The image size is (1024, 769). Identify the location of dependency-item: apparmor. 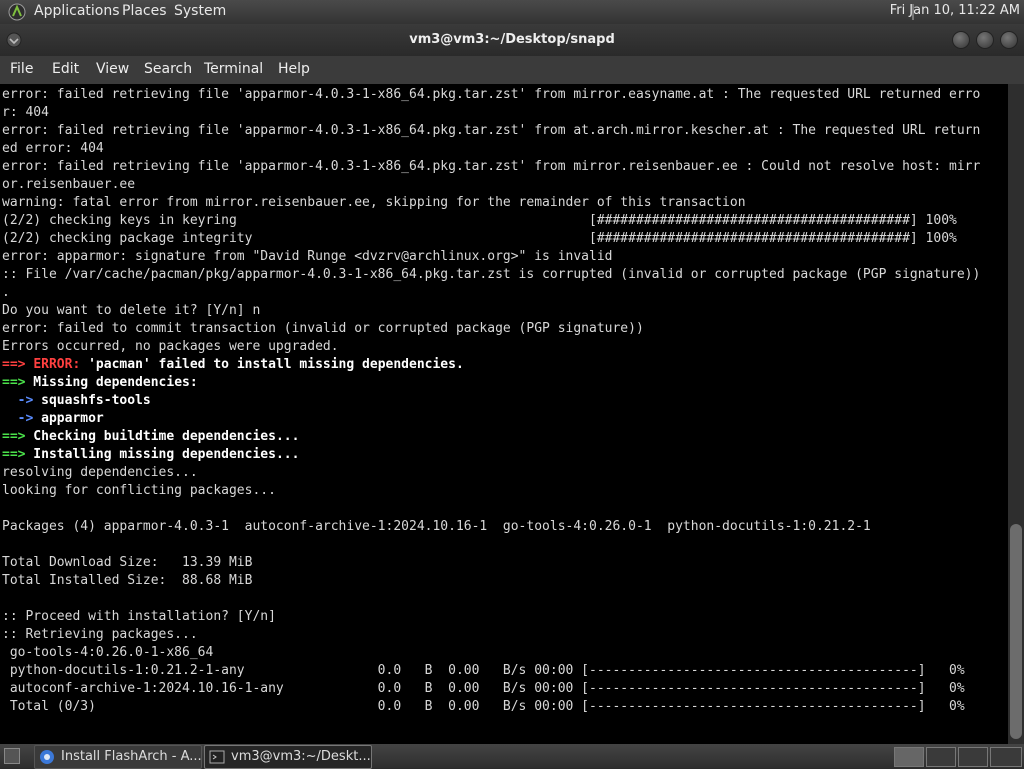
(68, 418).